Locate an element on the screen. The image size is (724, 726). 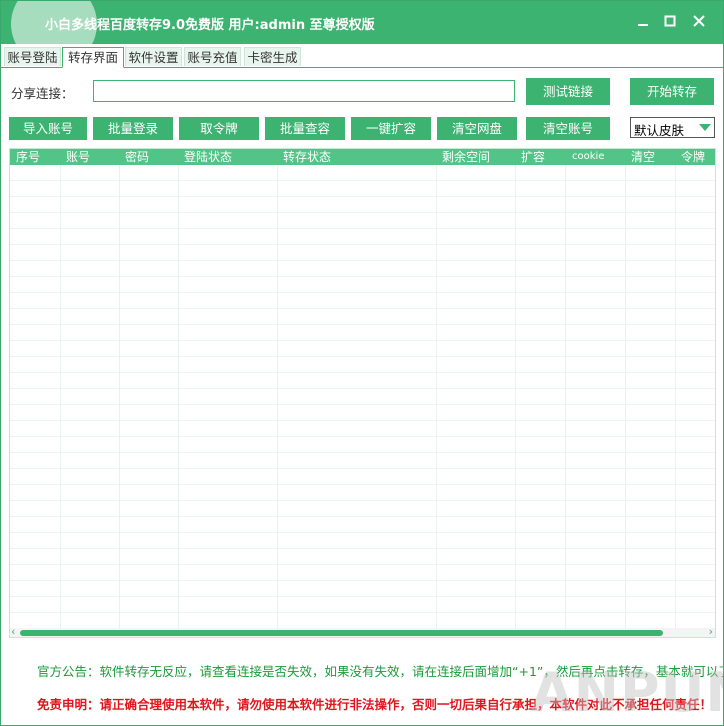
tab-recharge: 账号充值 is located at coordinates (212, 56).